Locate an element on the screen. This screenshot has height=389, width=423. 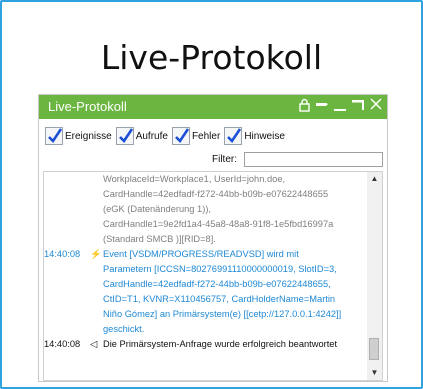
scroll-down-arrow-icon: ▼ is located at coordinates (374, 373).